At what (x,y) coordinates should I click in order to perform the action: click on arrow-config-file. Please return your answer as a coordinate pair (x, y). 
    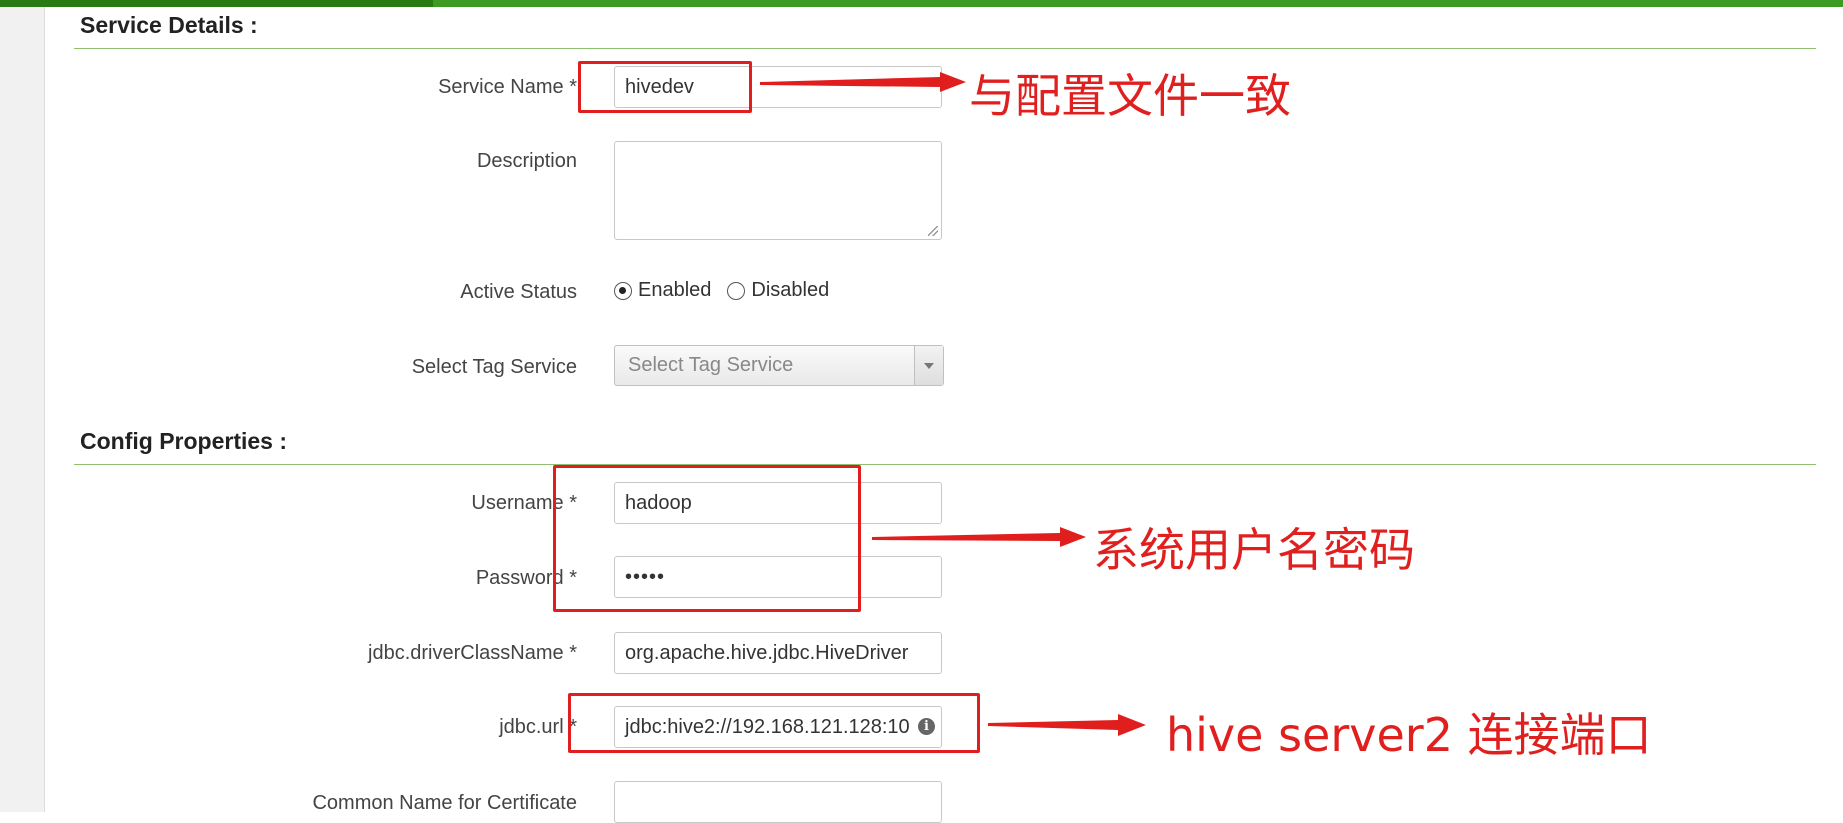
    Looking at the image, I should click on (863, 82).